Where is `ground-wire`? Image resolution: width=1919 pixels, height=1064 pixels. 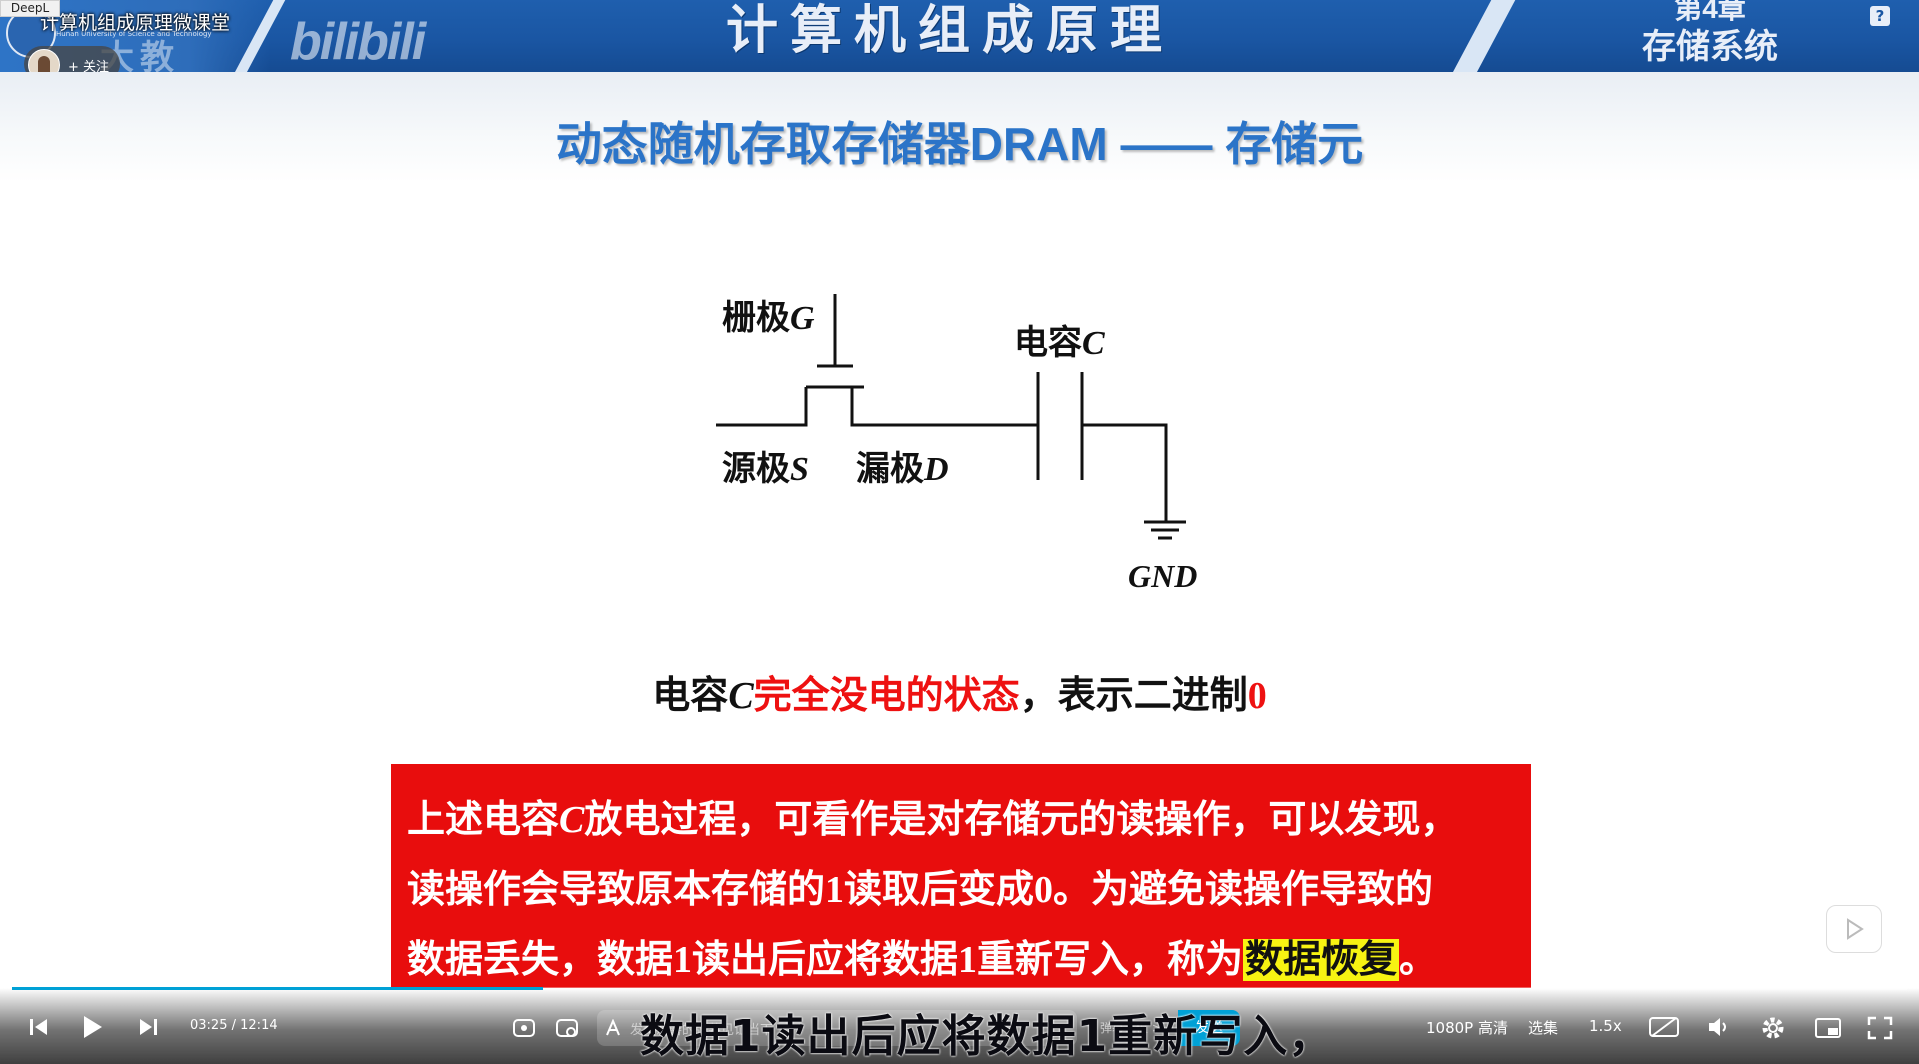 ground-wire is located at coordinates (1125, 472).